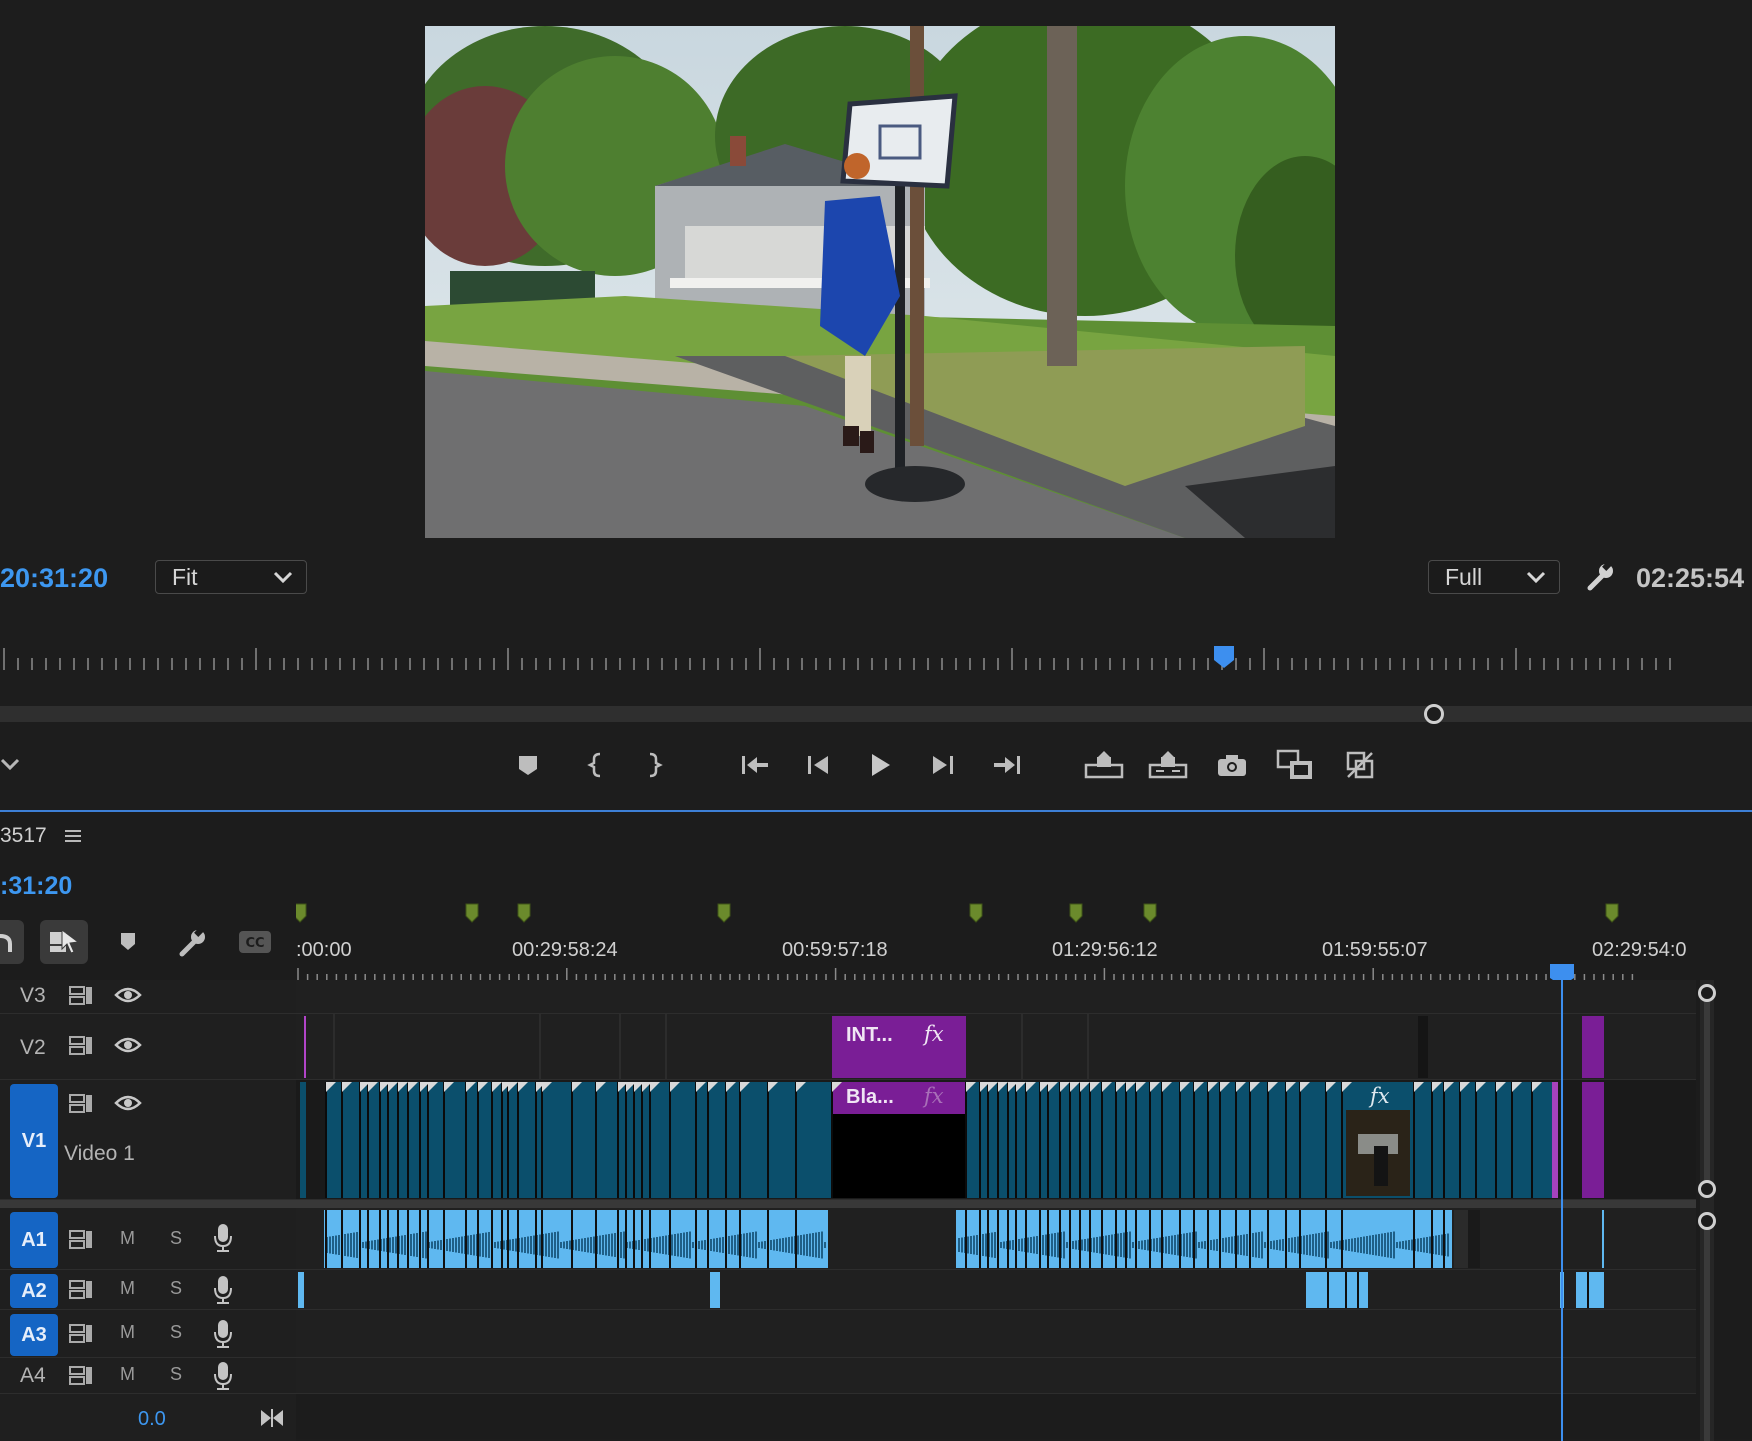 Image resolution: width=1752 pixels, height=1441 pixels. I want to click on add-marker-icon, so click(128, 942).